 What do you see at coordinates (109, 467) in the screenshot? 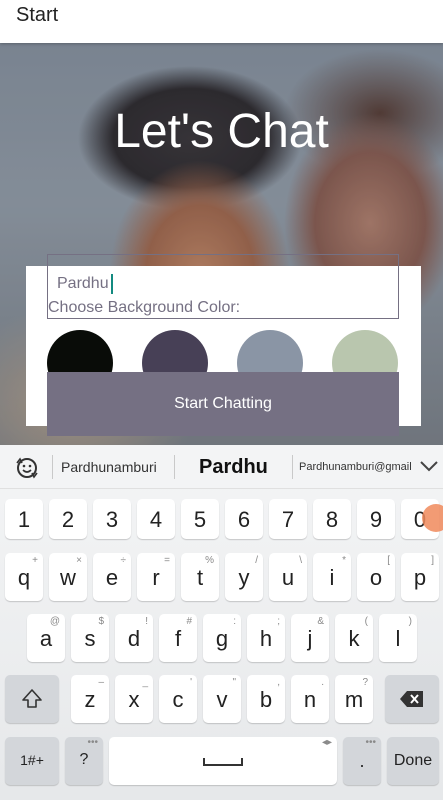
I see `suggestion-item: Pardhunamburi` at bounding box center [109, 467].